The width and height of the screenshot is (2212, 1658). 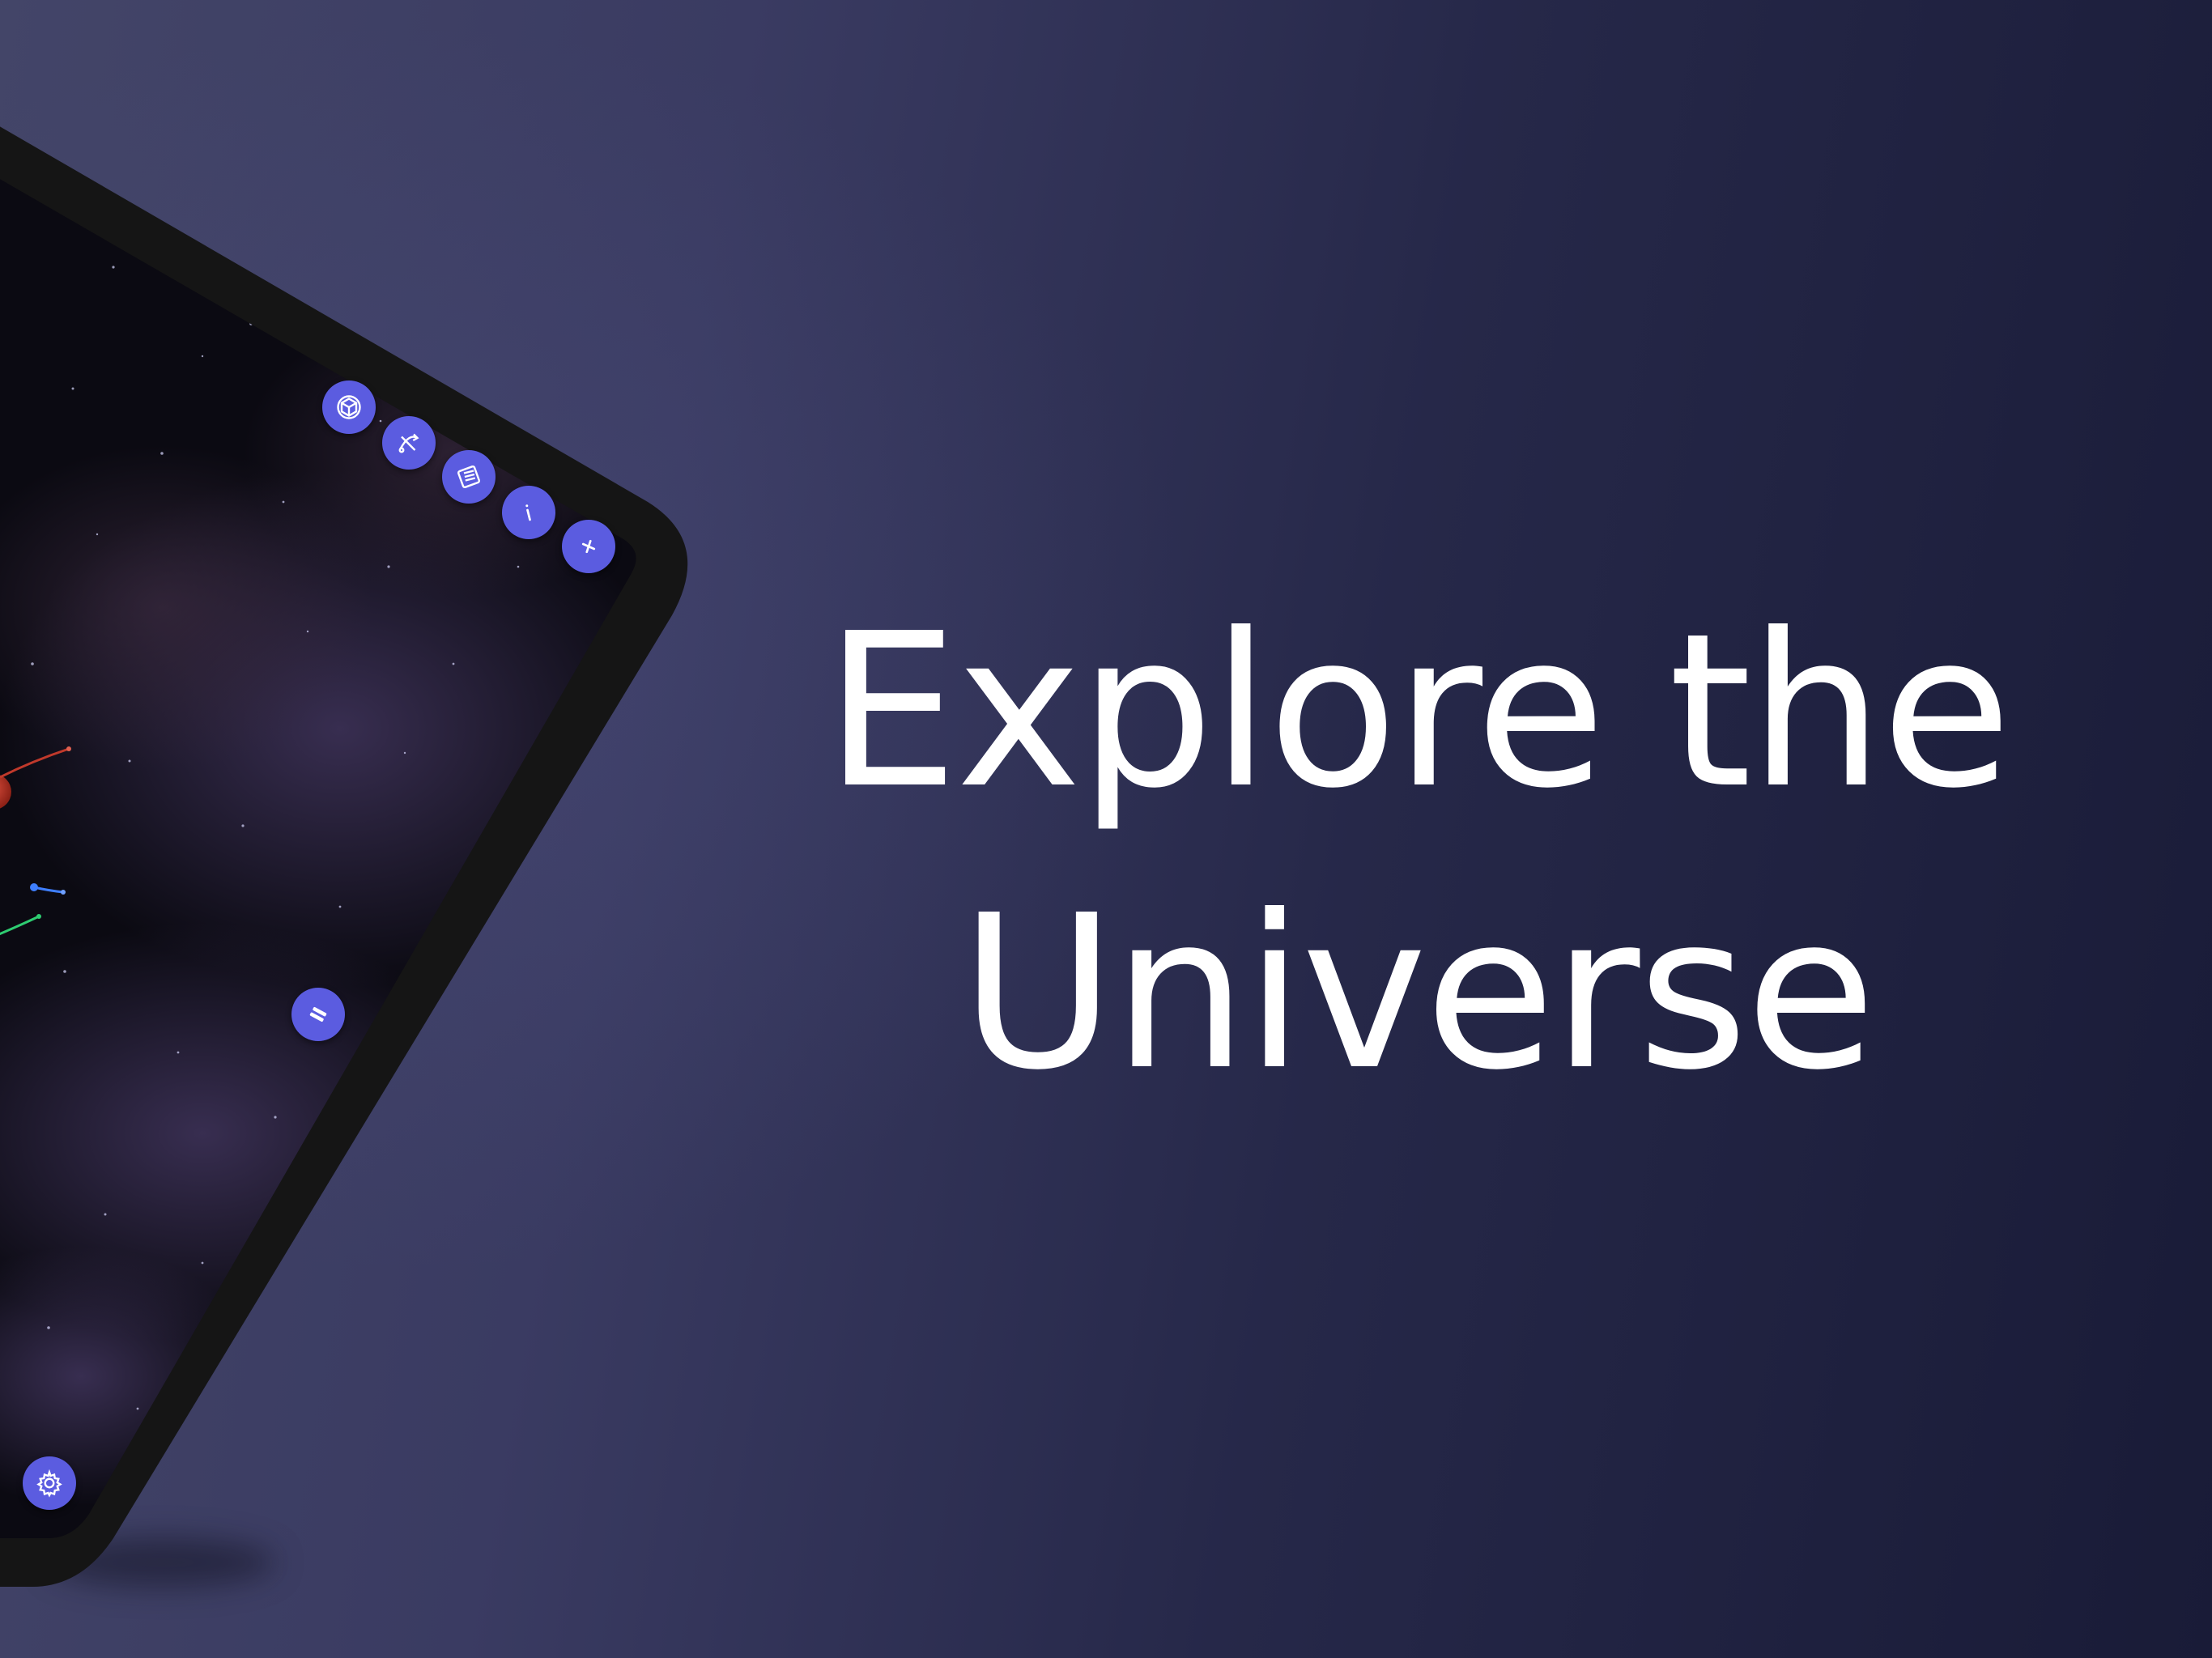 I want to click on pause-button, so click(x=318, y=1014).